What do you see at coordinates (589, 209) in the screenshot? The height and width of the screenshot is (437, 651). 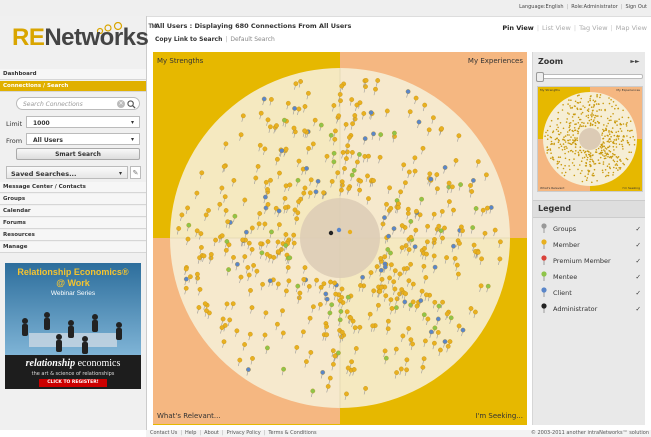 I see `legend-header: Legend` at bounding box center [589, 209].